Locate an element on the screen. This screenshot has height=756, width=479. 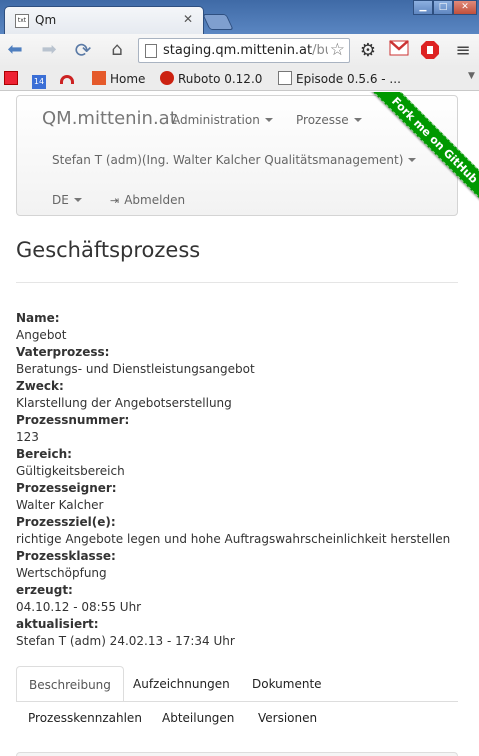
close-icon: ✕ is located at coordinates (188, 19).